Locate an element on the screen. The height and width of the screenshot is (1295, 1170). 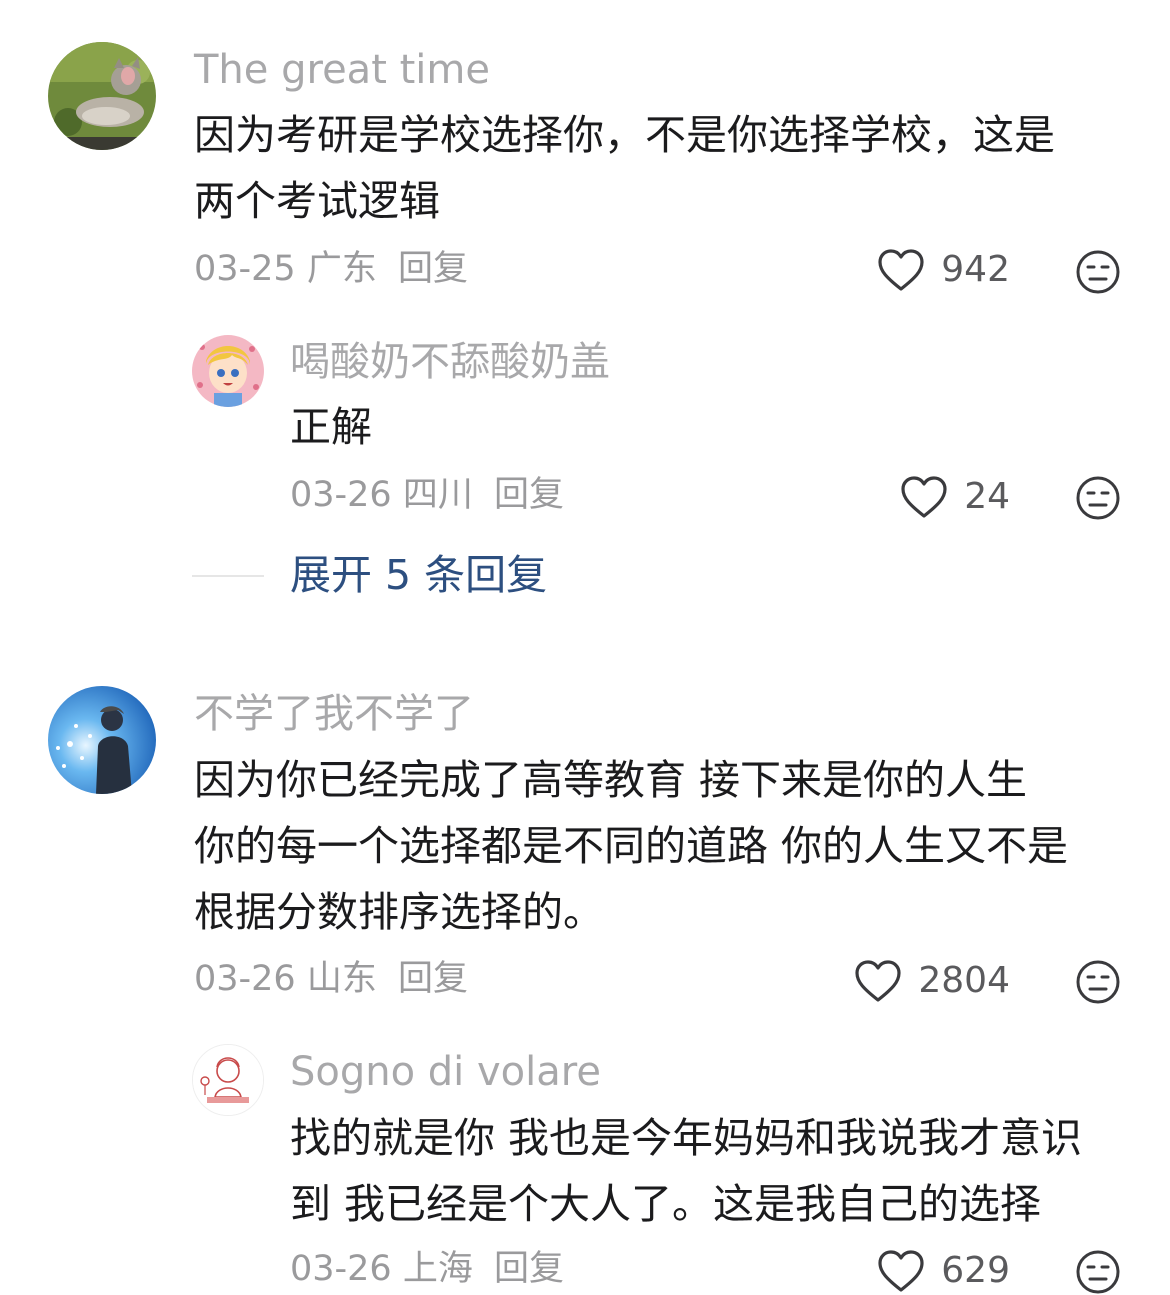
comment-region: 广东 is located at coordinates (341, 269).